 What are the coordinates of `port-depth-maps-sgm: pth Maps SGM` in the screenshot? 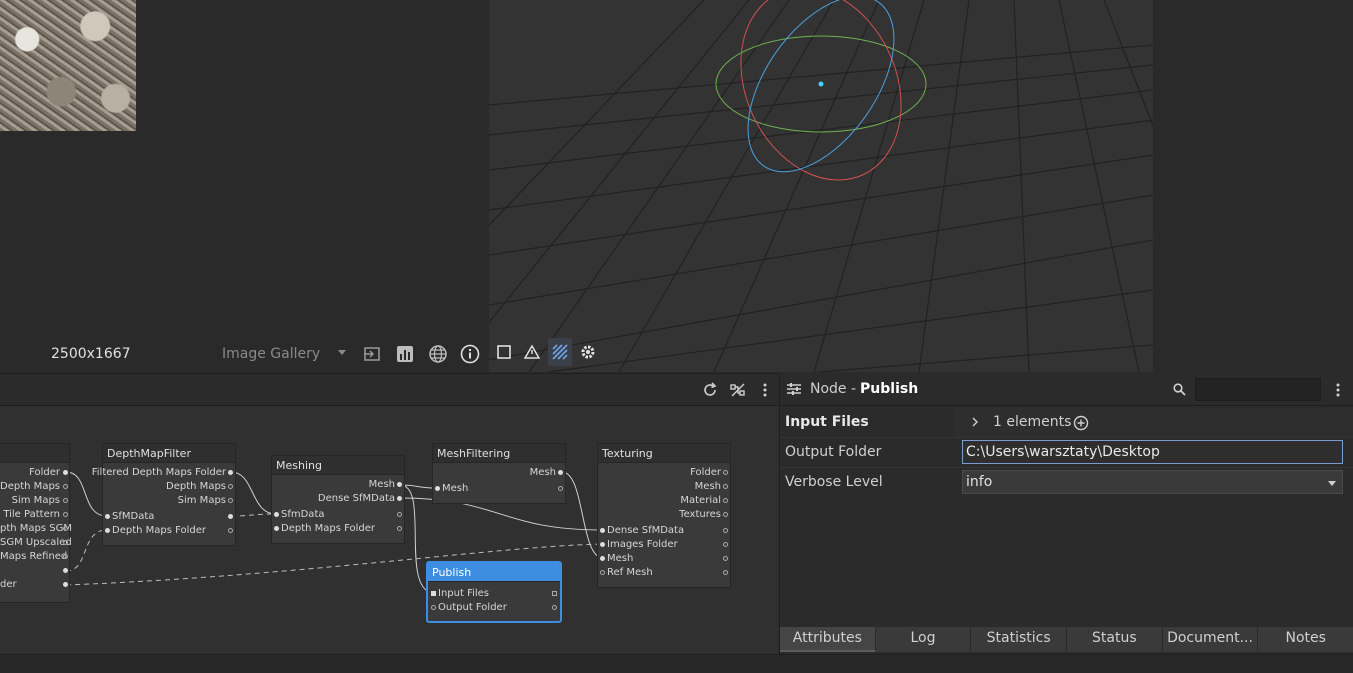 It's located at (36, 528).